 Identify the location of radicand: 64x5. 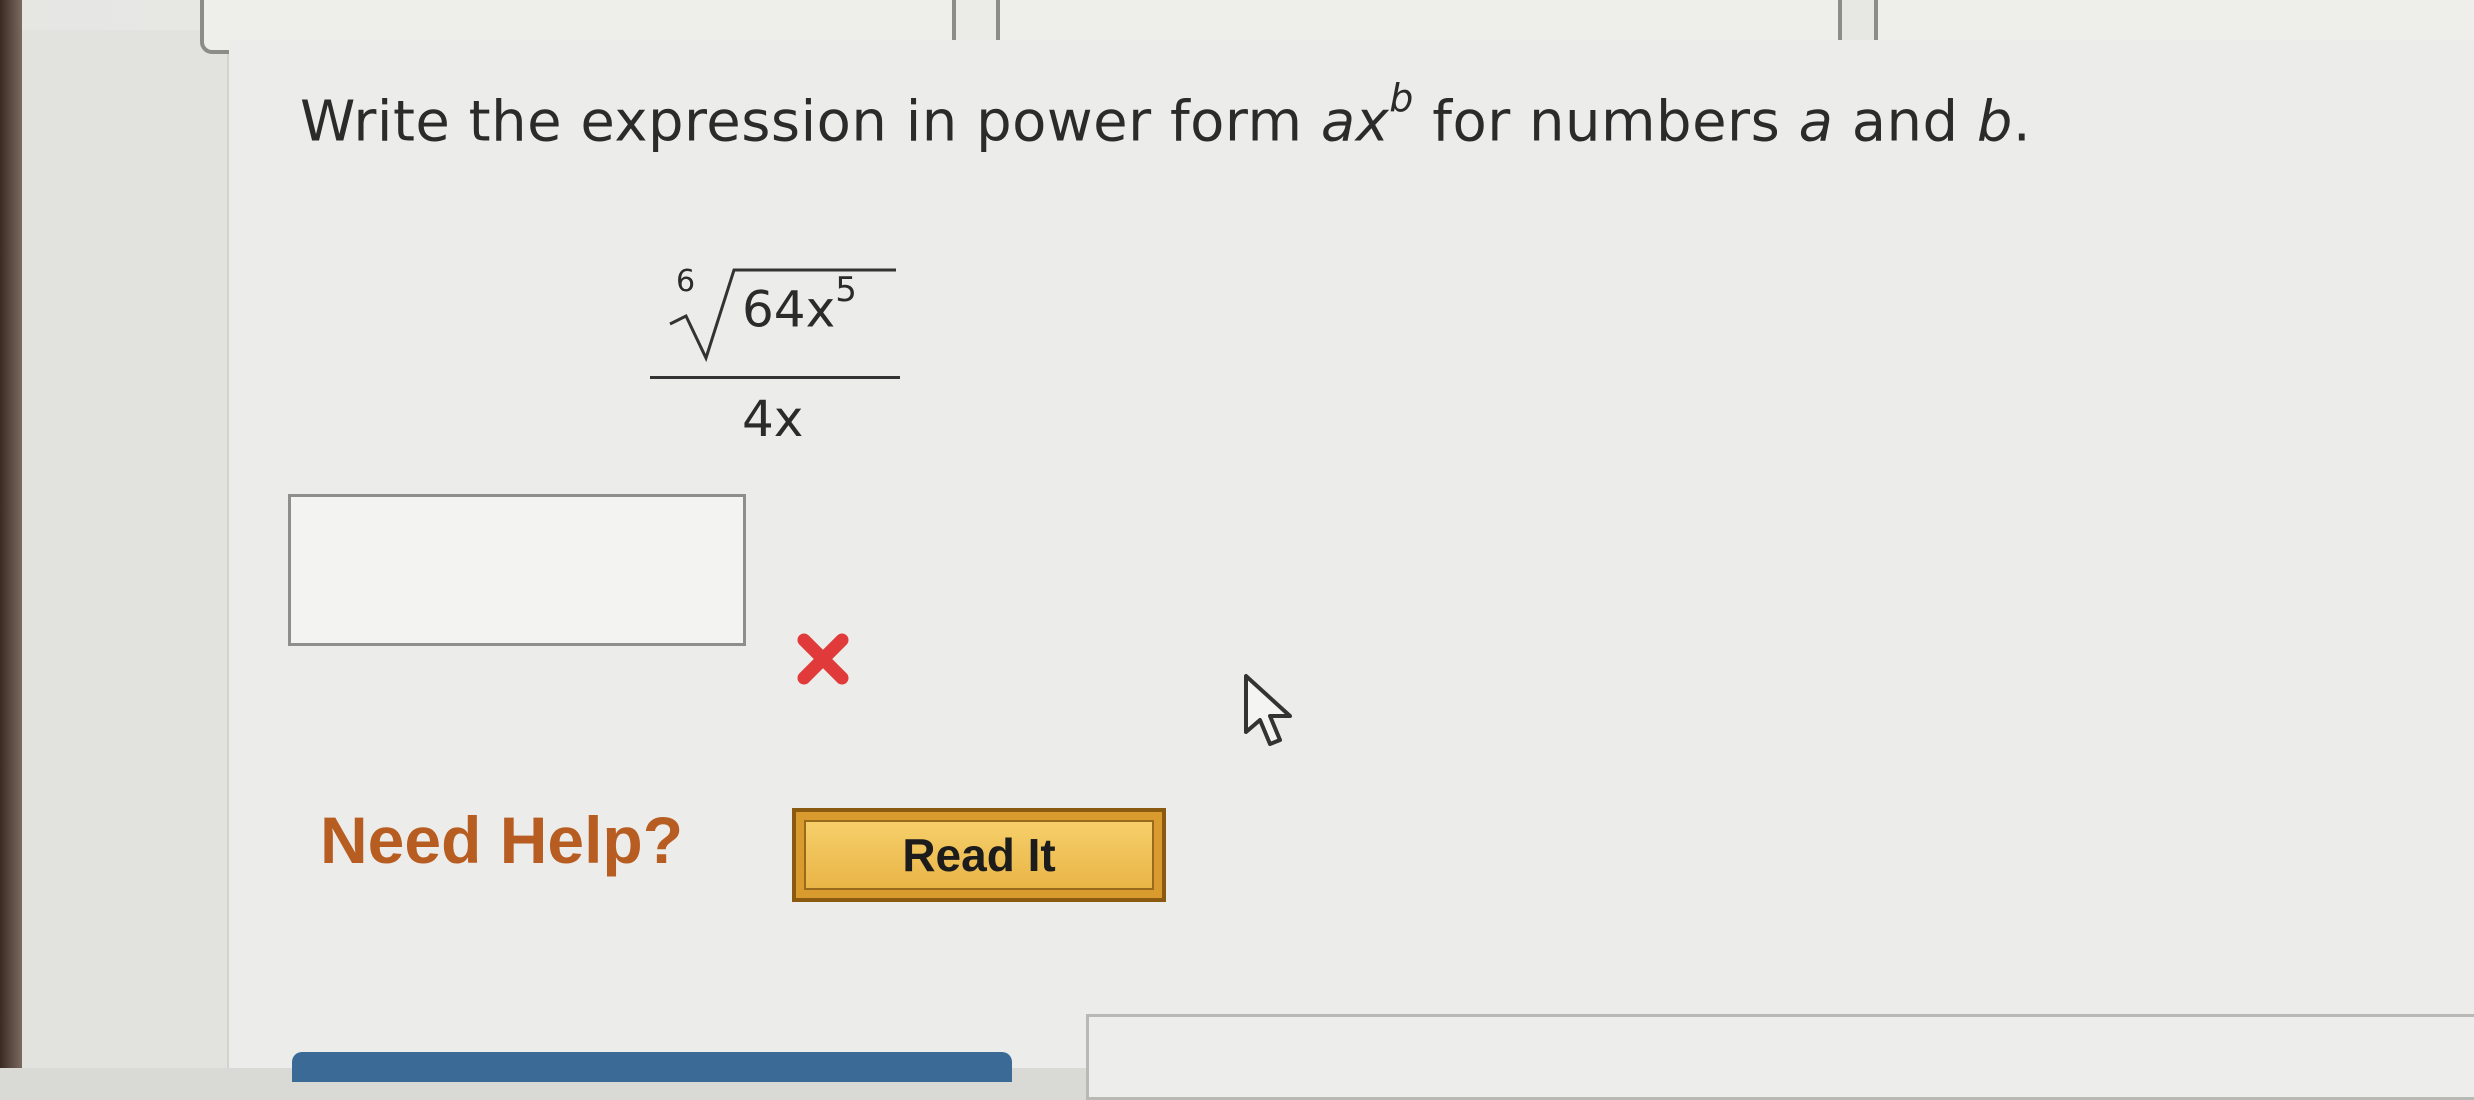
(799, 304).